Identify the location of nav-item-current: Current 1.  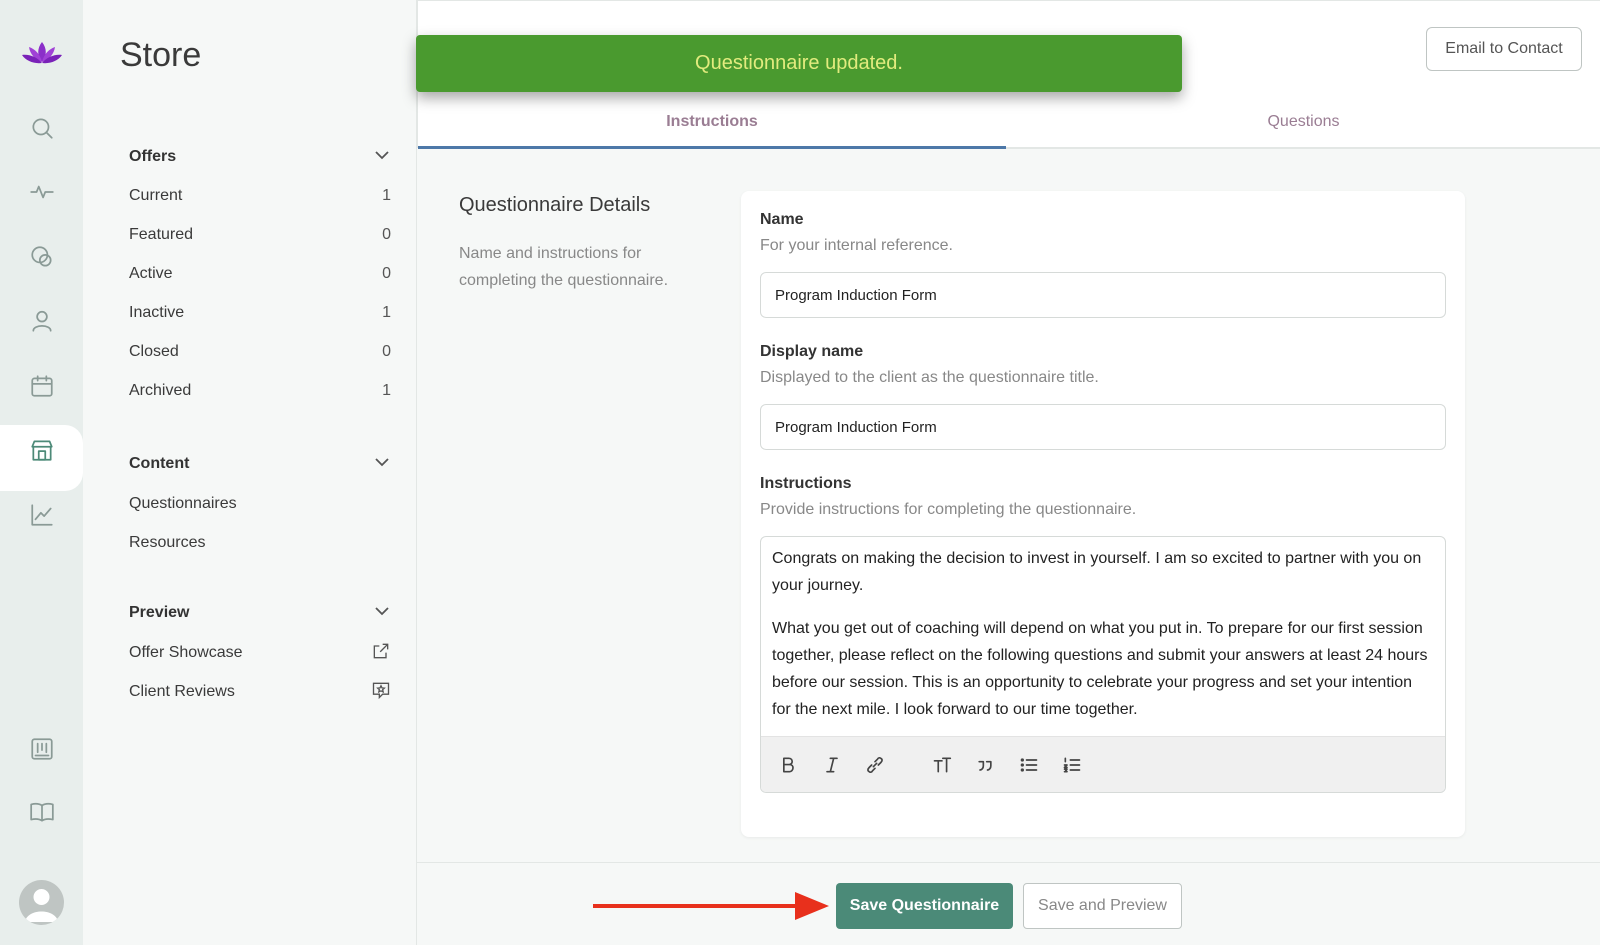
(260, 196).